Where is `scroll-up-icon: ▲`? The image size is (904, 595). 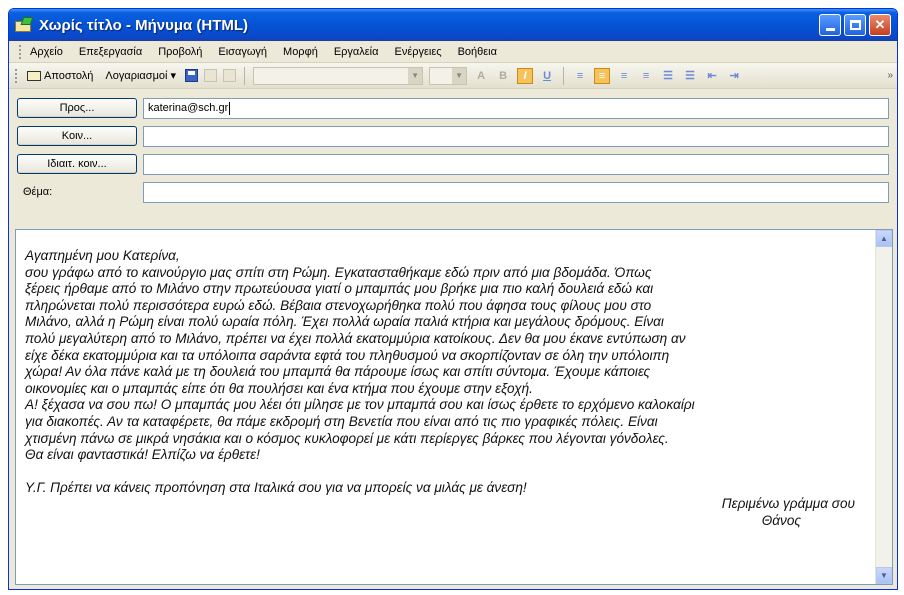
scroll-up-icon: ▲ is located at coordinates (884, 238).